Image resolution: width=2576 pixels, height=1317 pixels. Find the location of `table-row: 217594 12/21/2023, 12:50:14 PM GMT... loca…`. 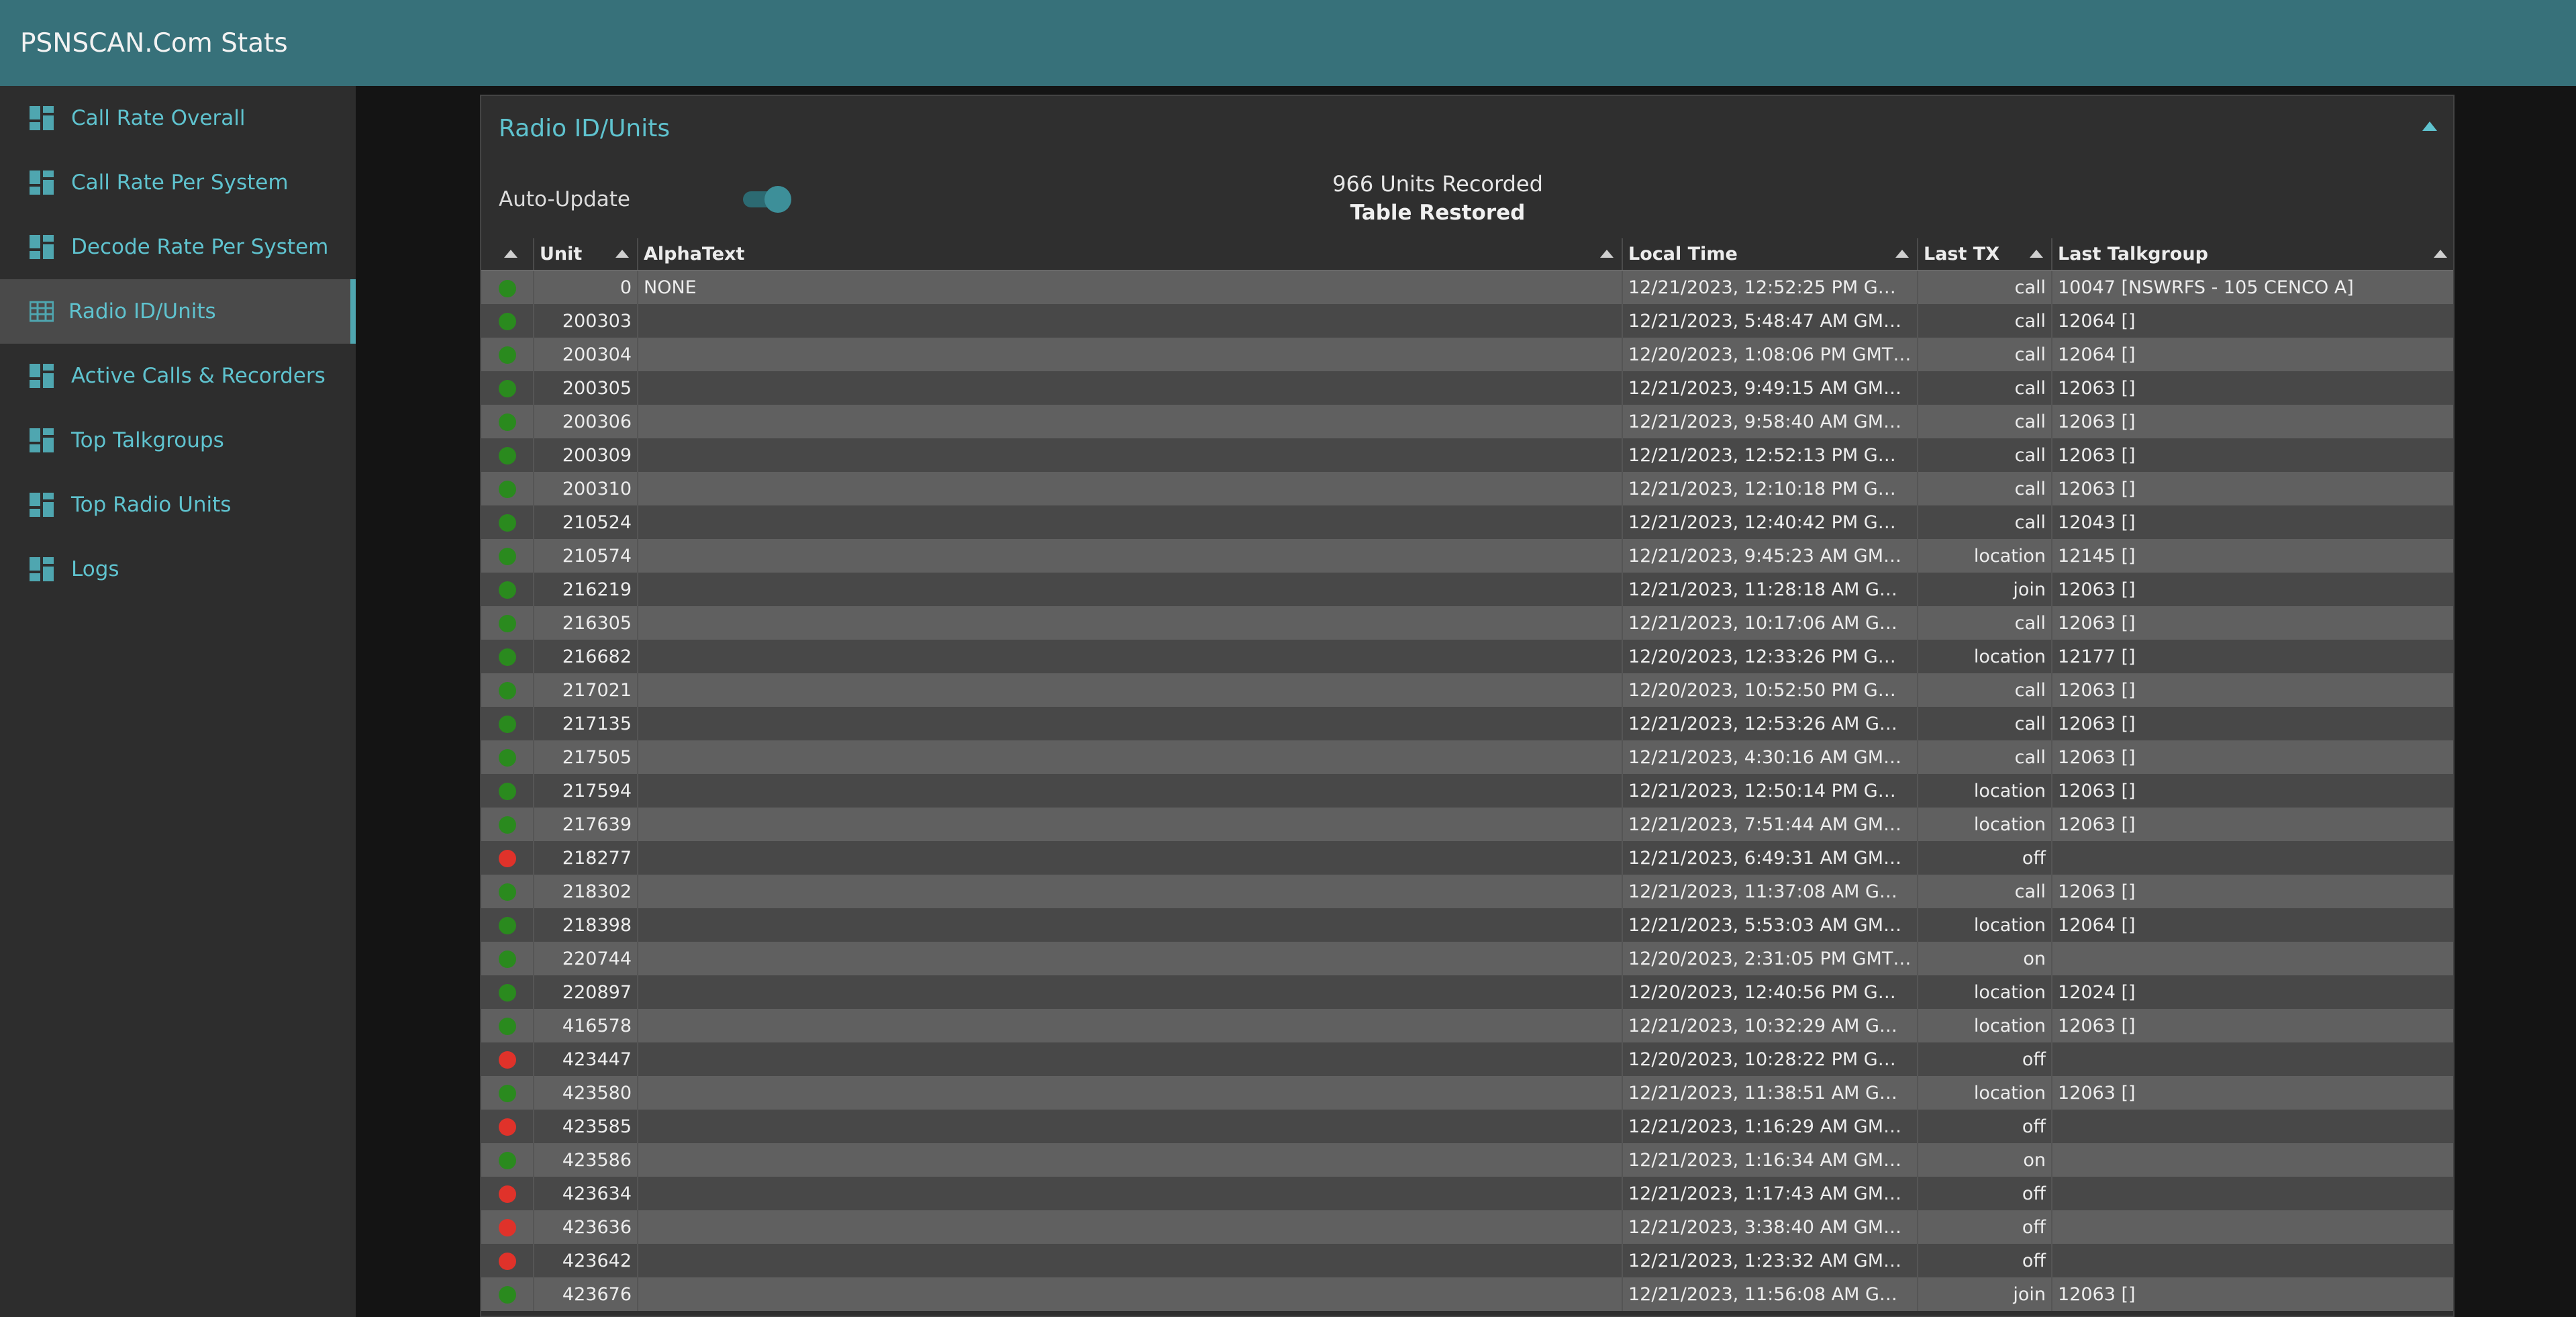

table-row: 217594 12/21/2023, 12:50:14 PM GMT... loca… is located at coordinates (1467, 791).